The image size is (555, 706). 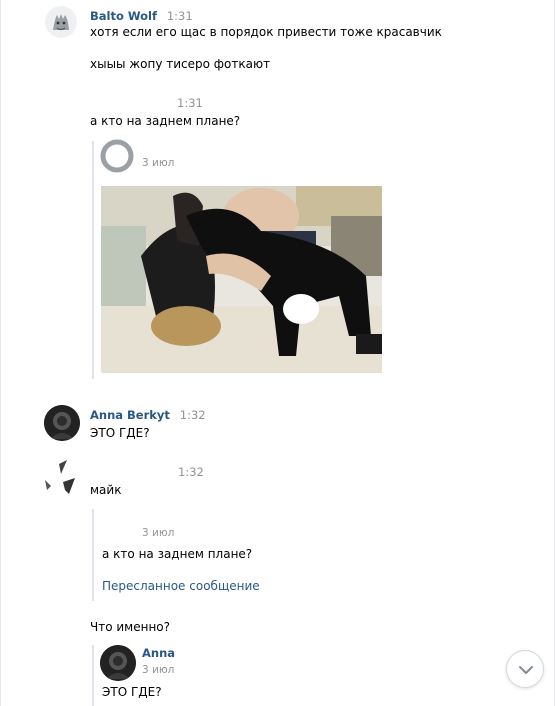 I want to click on ring-icon, so click(x=117, y=156).